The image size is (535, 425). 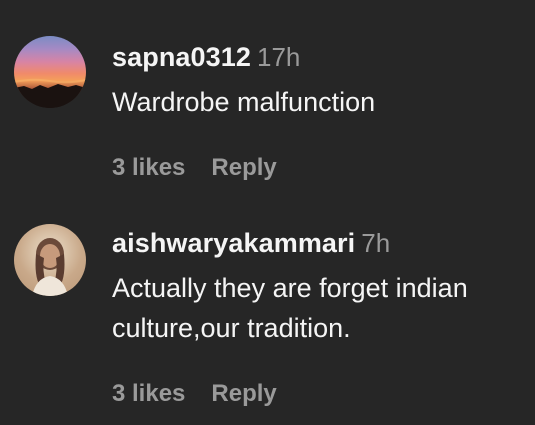 What do you see at coordinates (233, 243) in the screenshot?
I see `username-link: aishwaryakammari` at bounding box center [233, 243].